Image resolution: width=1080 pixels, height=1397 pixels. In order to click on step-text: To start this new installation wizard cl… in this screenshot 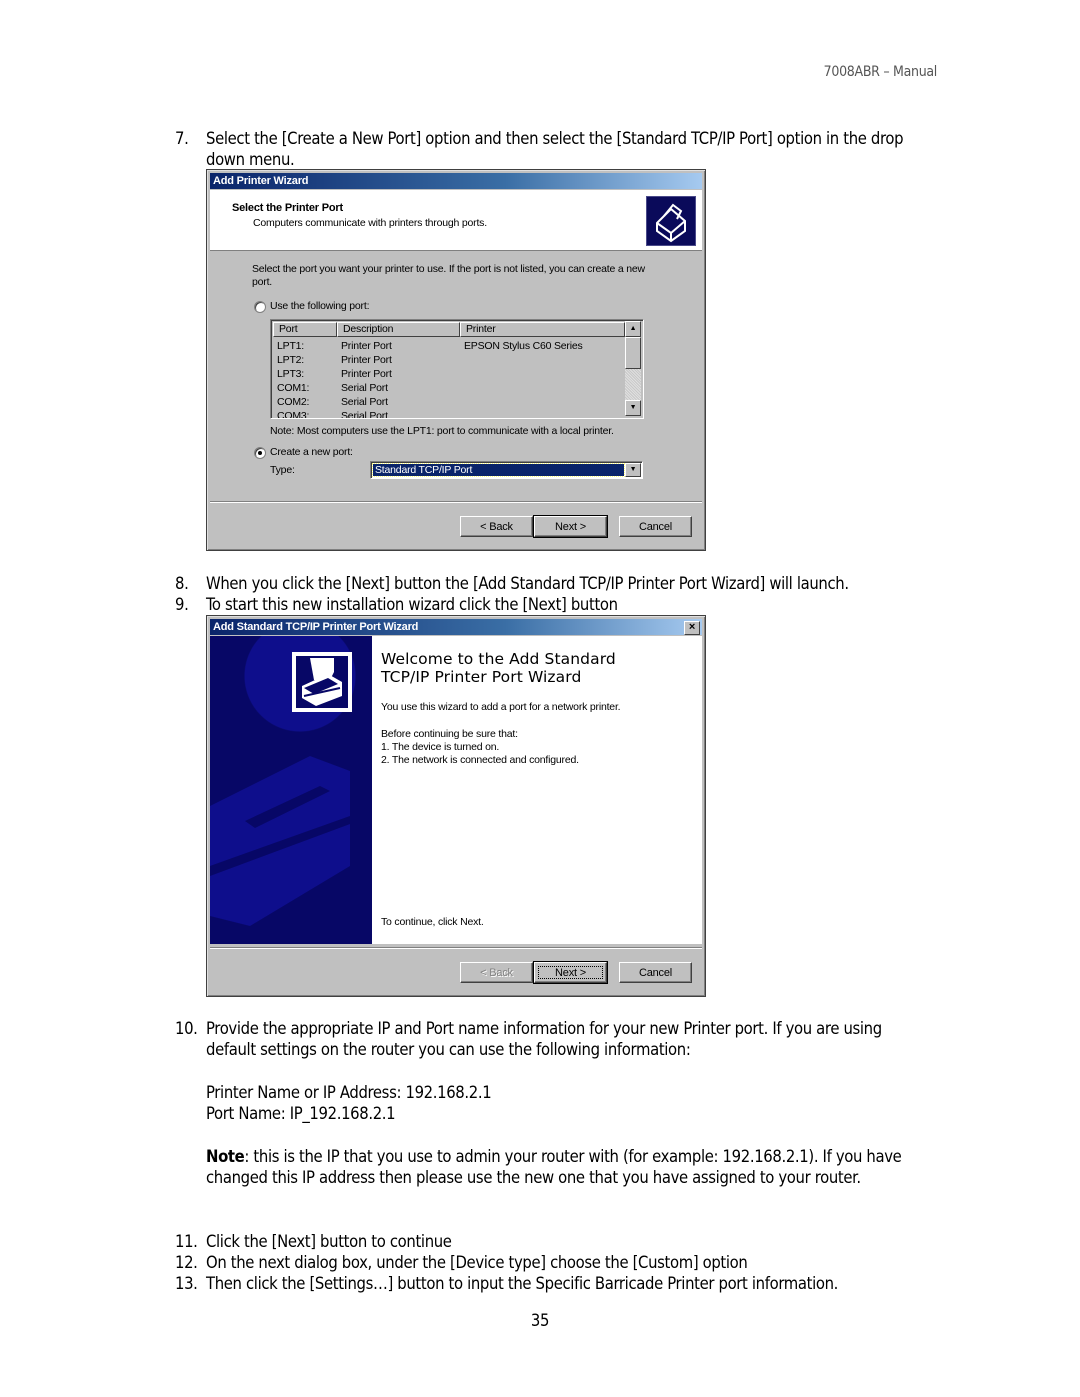, I will do `click(412, 604)`.